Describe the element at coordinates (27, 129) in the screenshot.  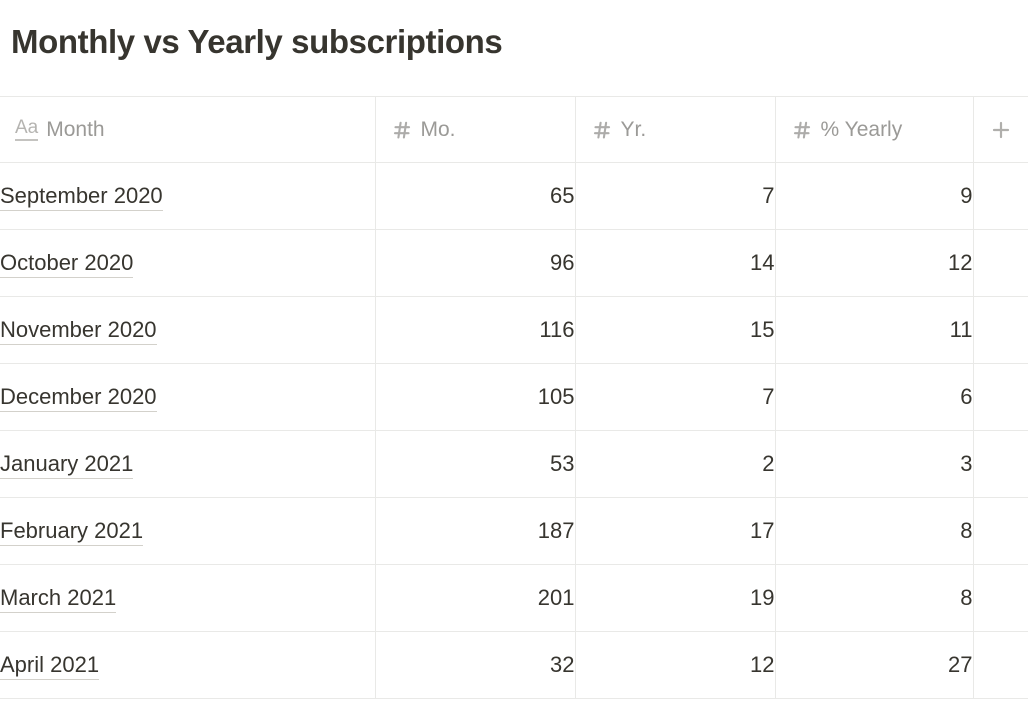
I see `text-aa-icon: Aa` at that location.